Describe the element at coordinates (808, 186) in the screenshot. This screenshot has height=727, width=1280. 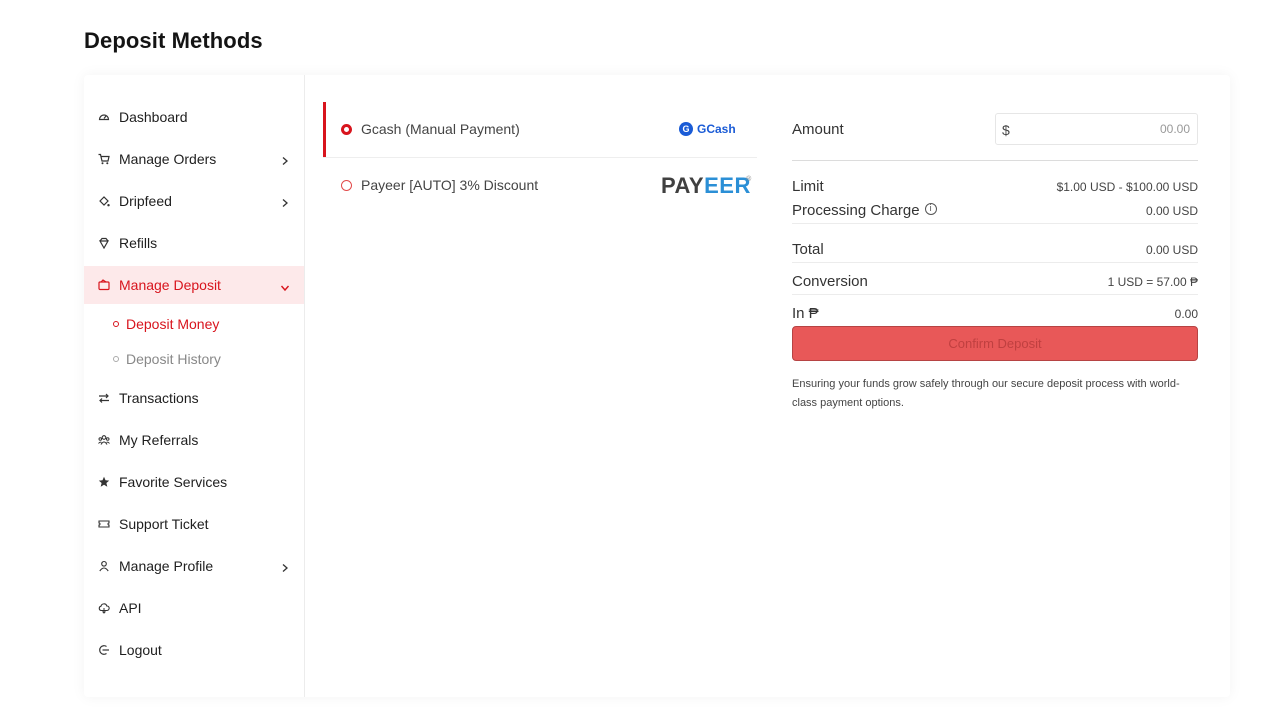
I see `limit-label: Limit` at that location.